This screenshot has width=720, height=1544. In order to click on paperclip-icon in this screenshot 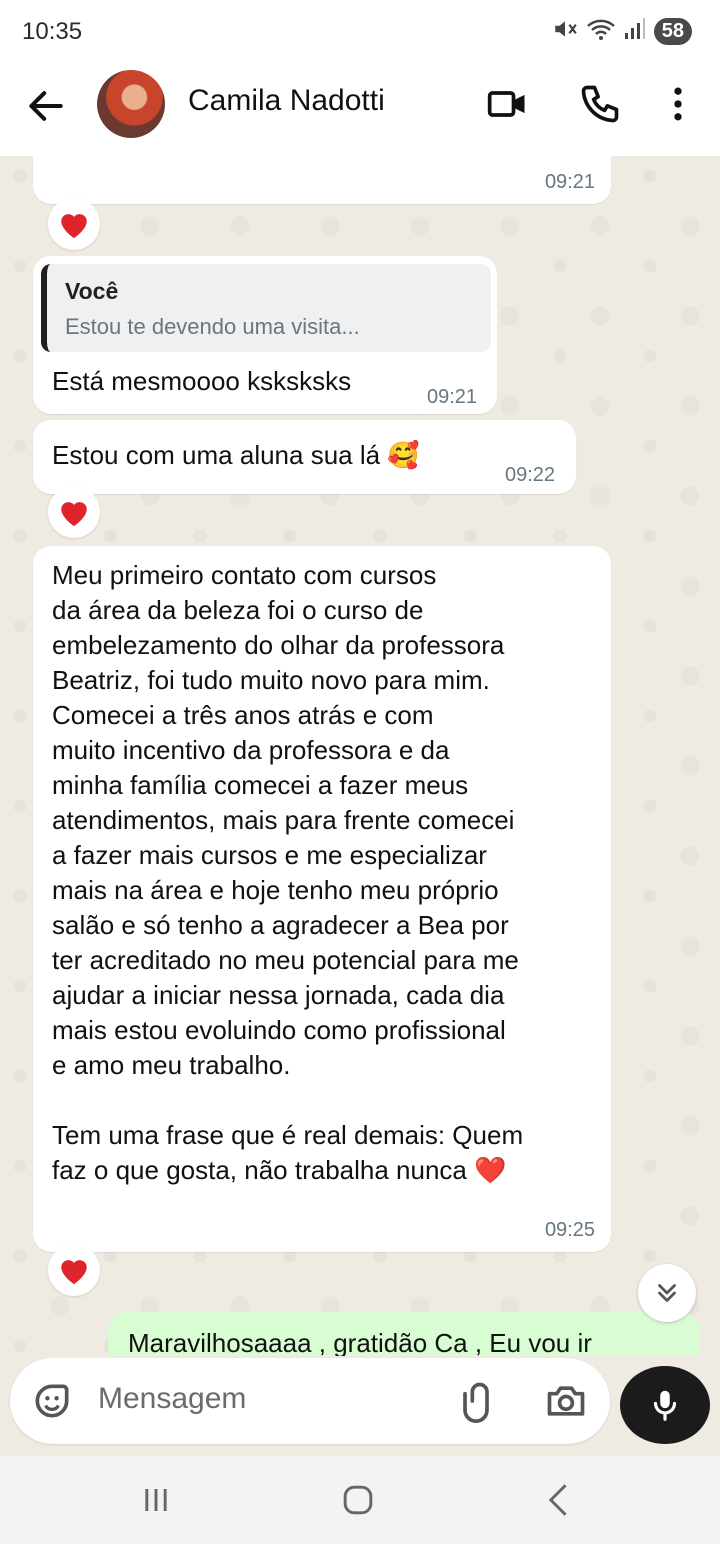, I will do `click(476, 1402)`.